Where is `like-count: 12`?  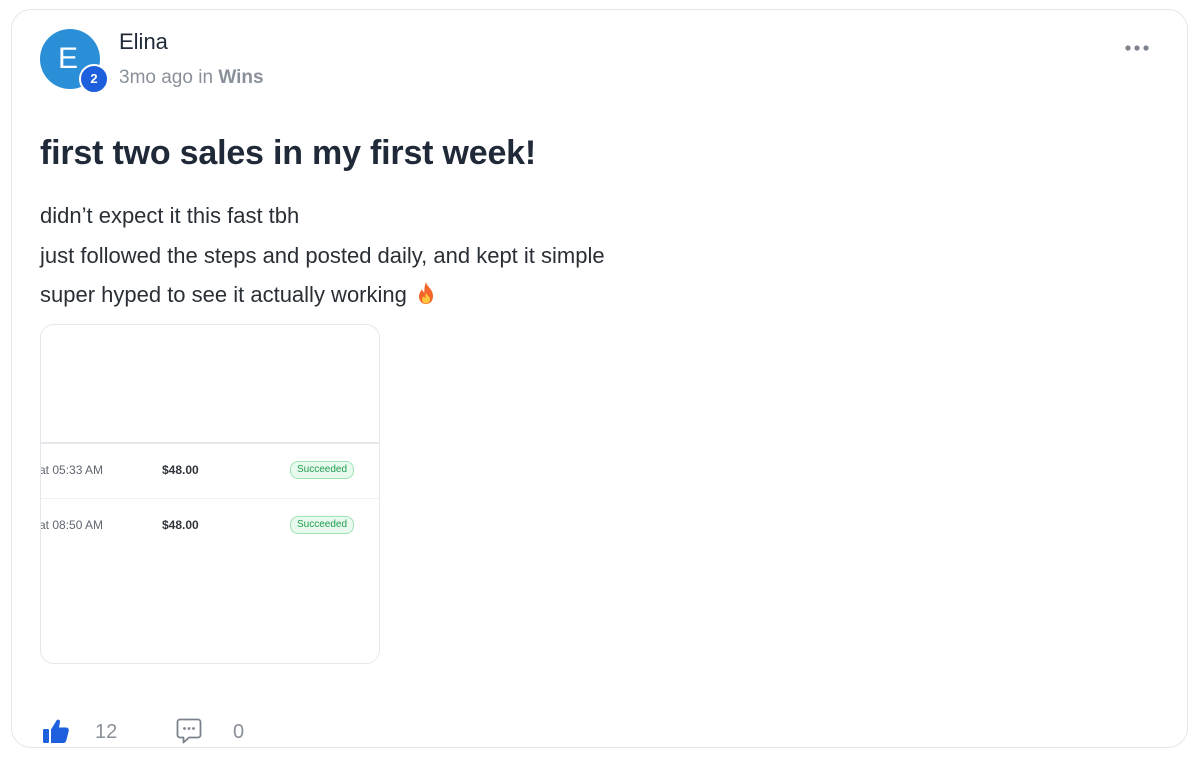
like-count: 12 is located at coordinates (106, 732).